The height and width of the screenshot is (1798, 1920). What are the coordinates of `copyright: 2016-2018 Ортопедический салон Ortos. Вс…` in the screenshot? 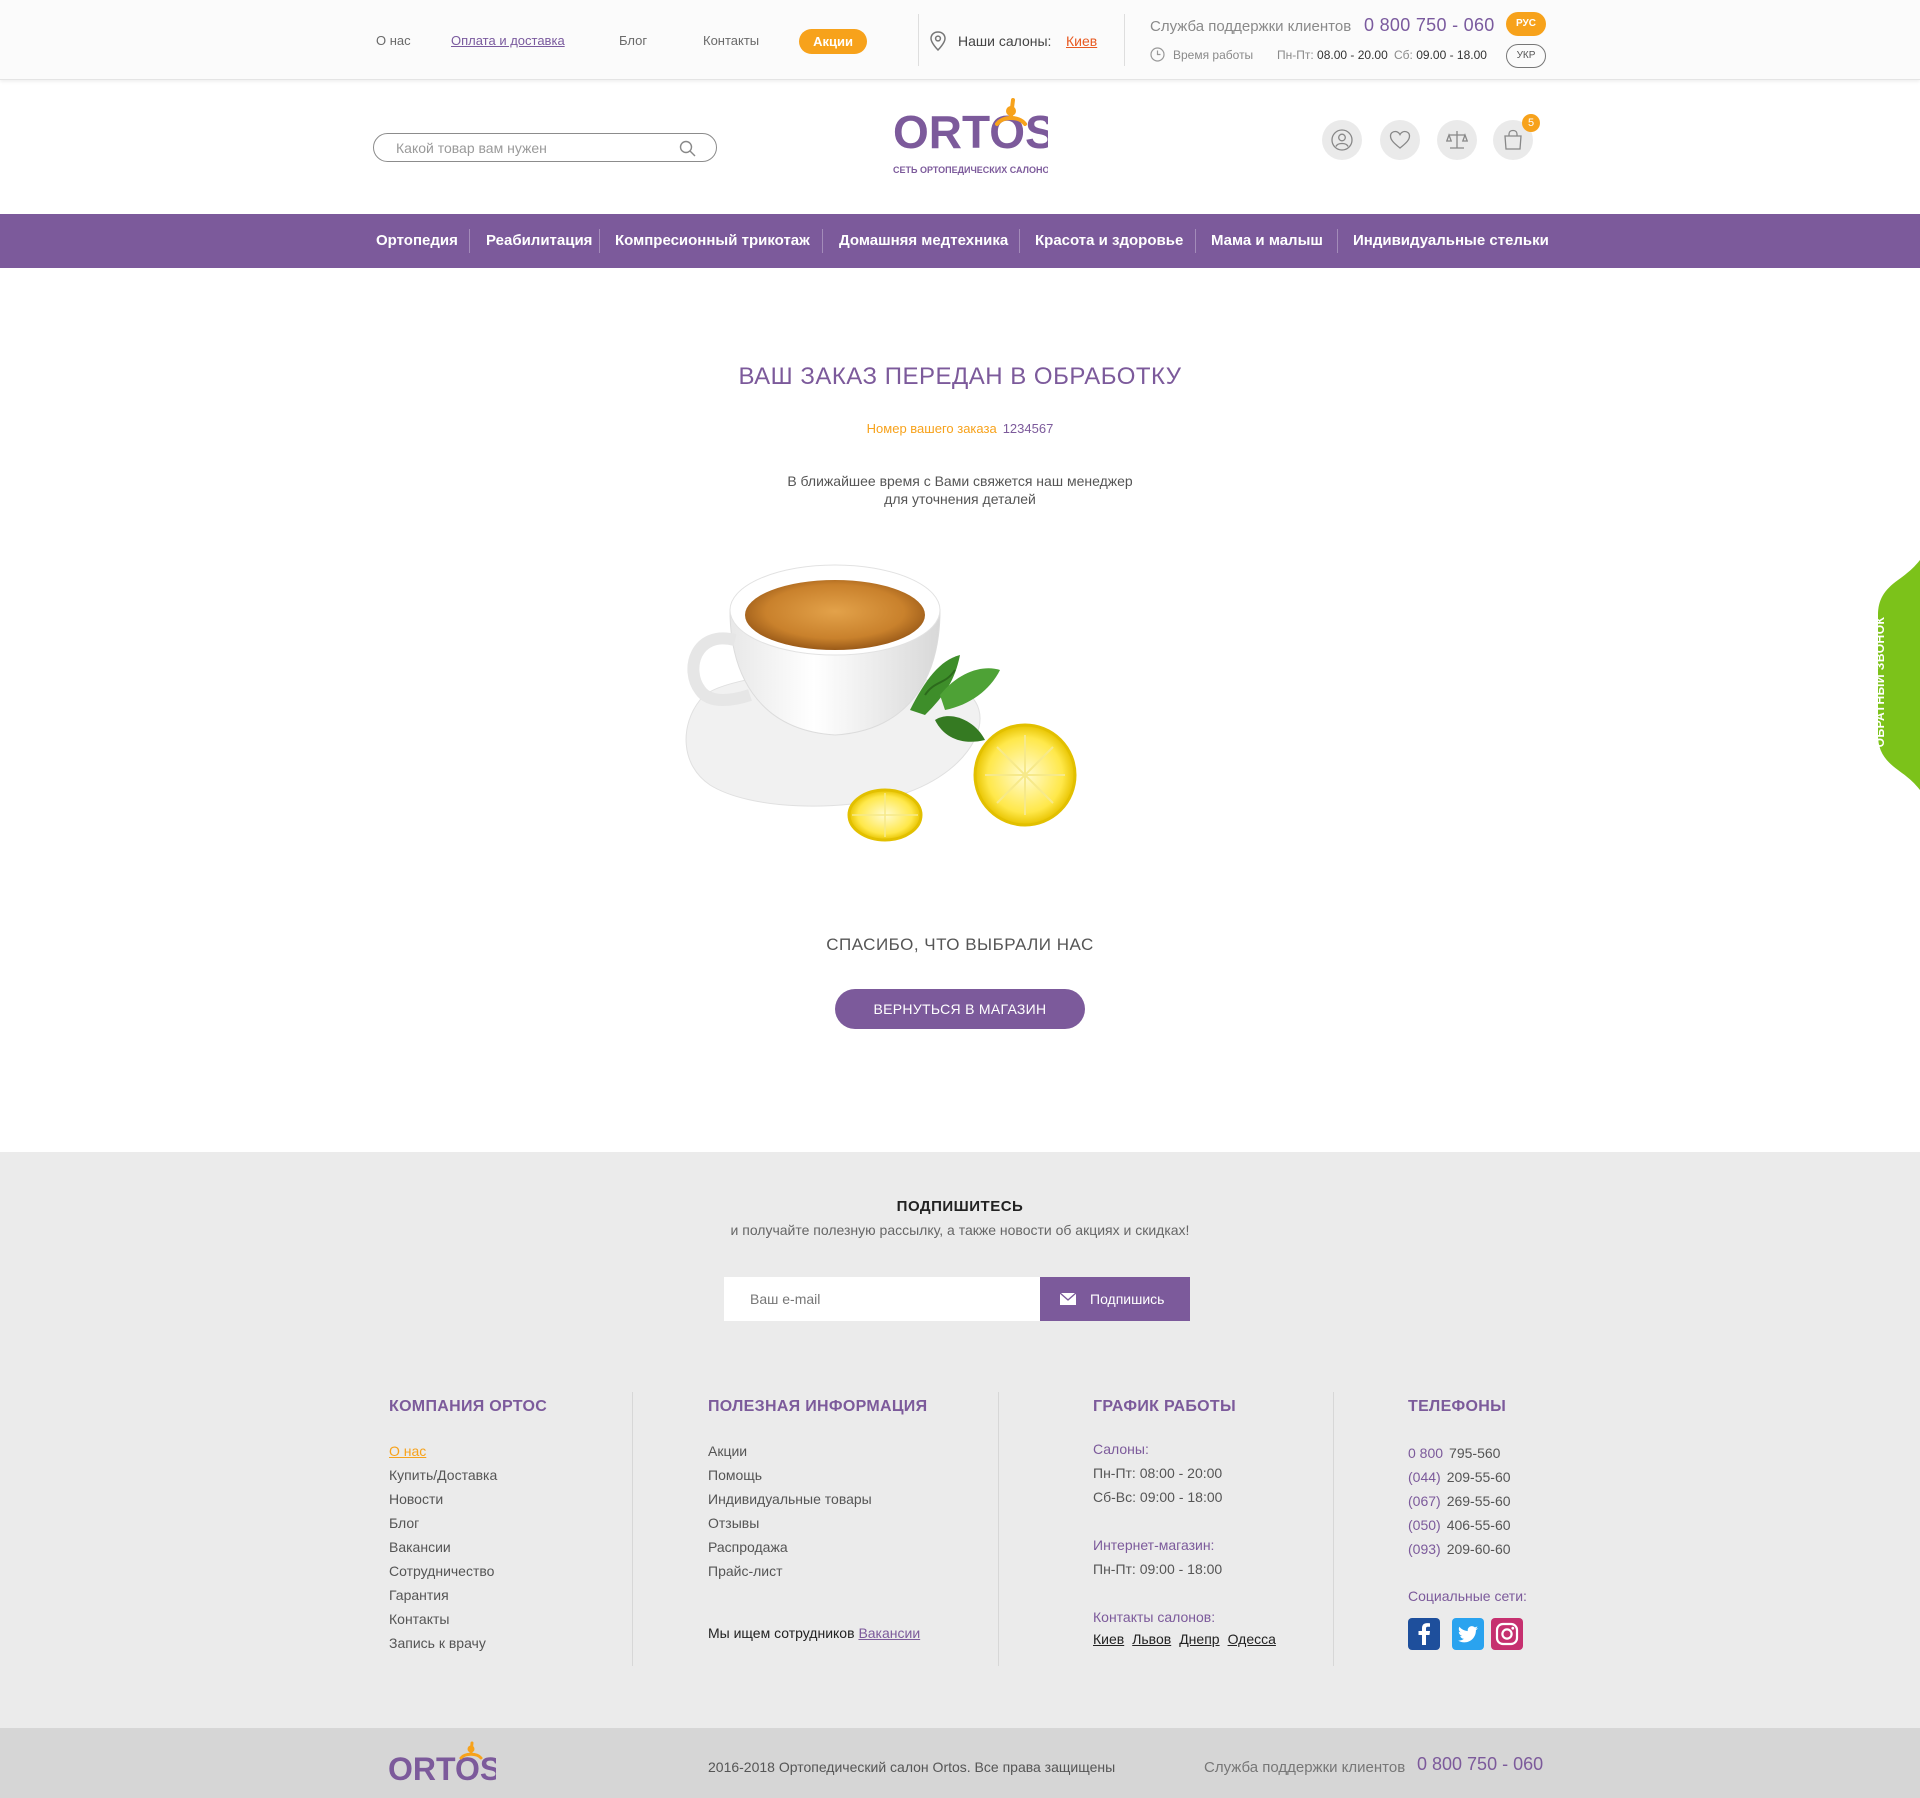 It's located at (912, 1767).